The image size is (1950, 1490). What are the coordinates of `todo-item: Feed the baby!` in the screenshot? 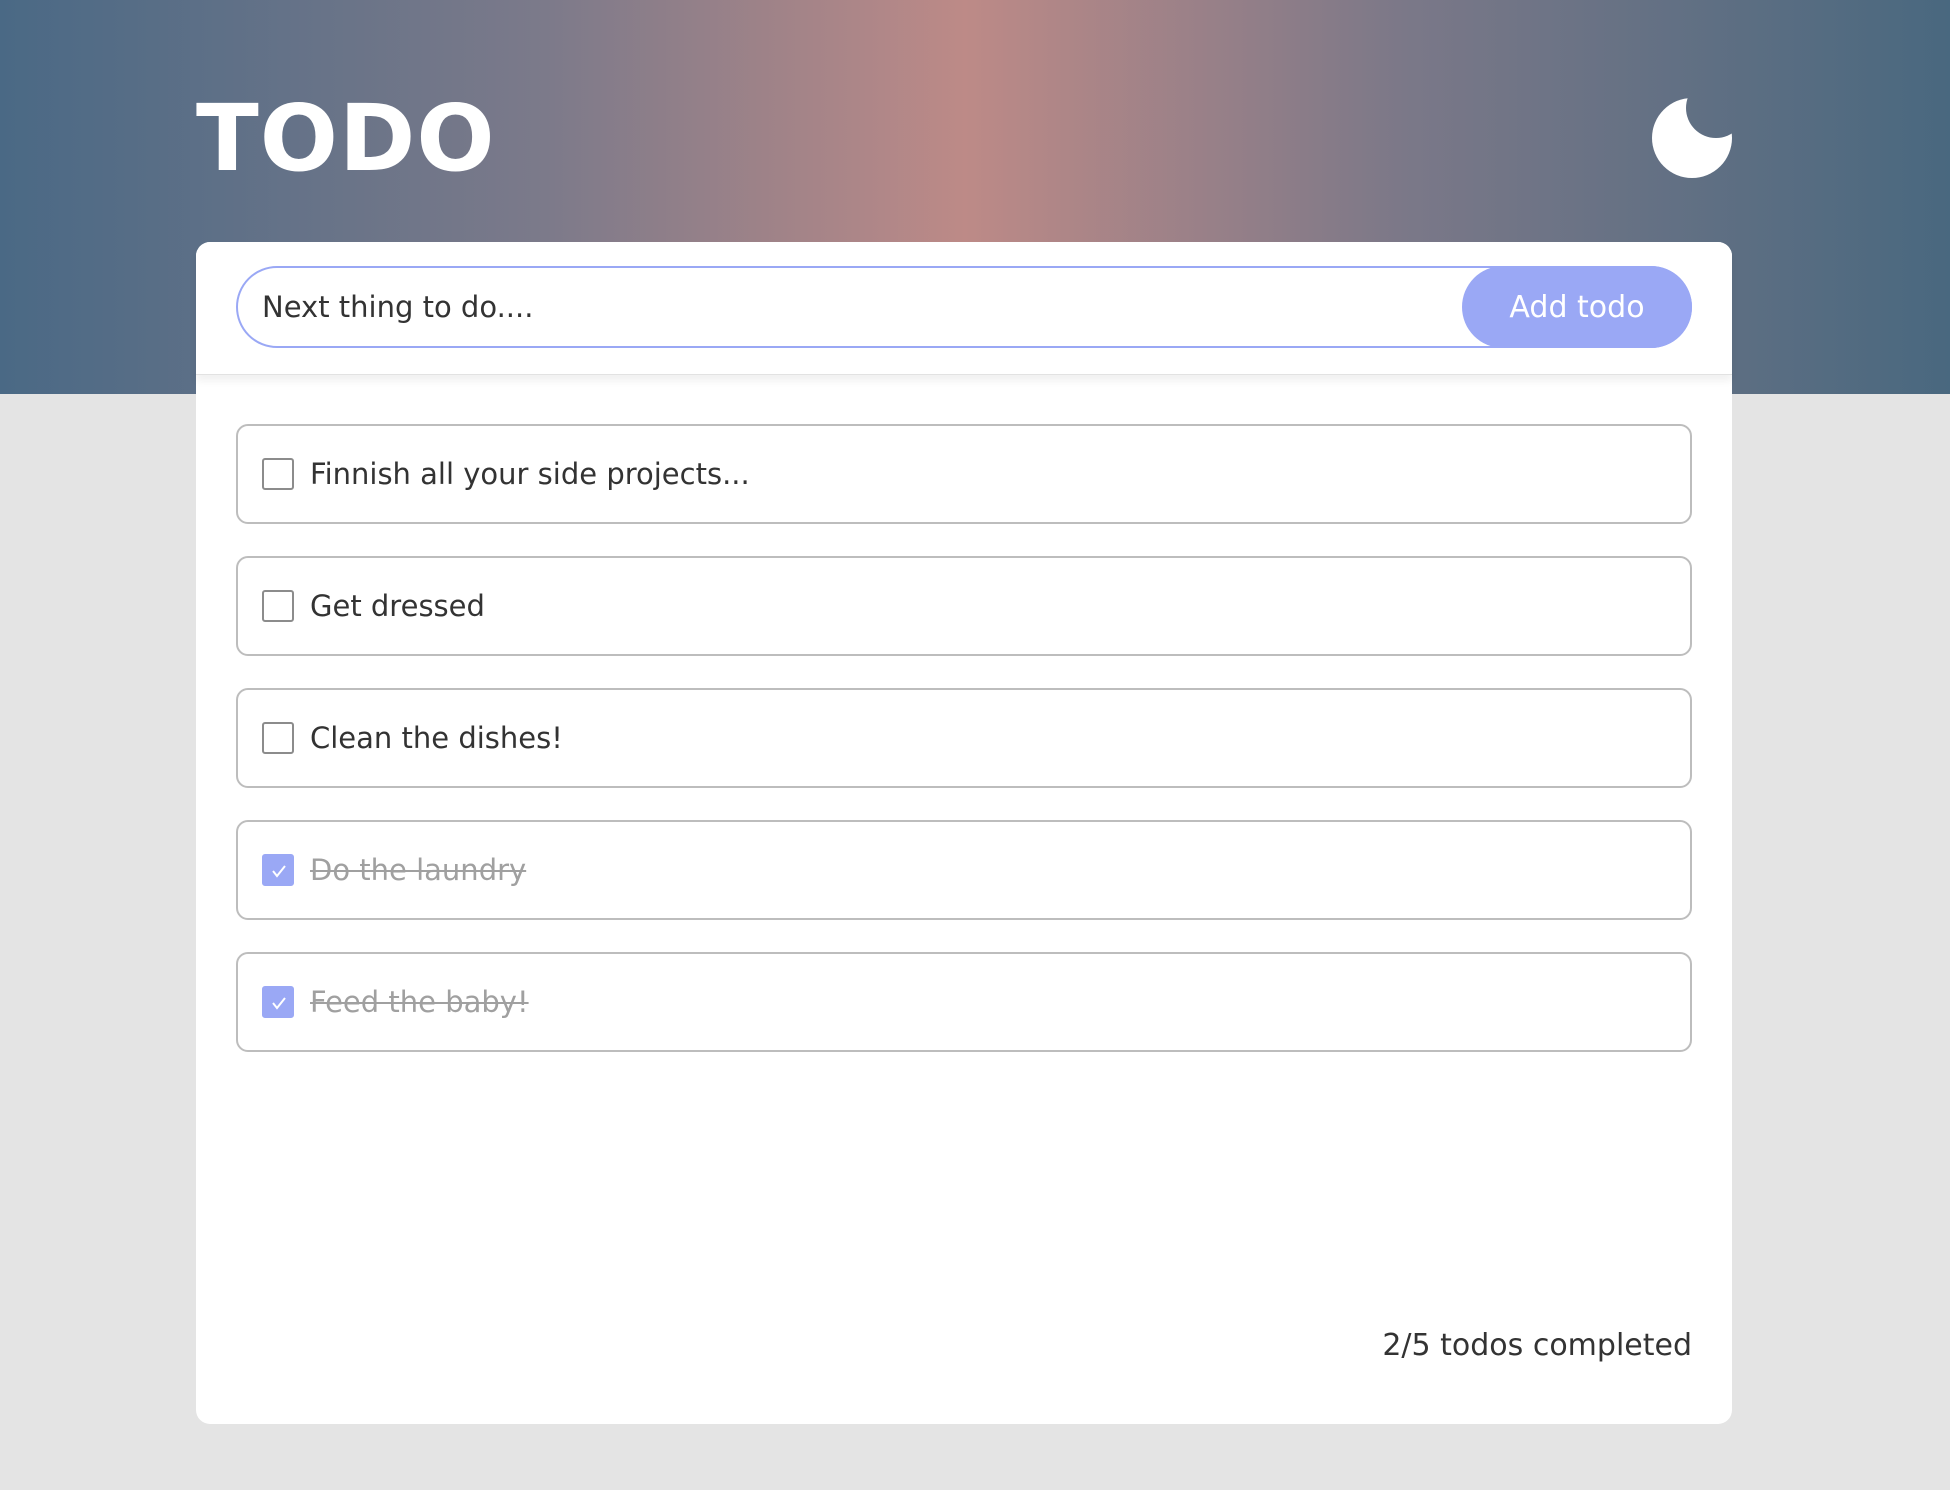 It's located at (964, 1002).